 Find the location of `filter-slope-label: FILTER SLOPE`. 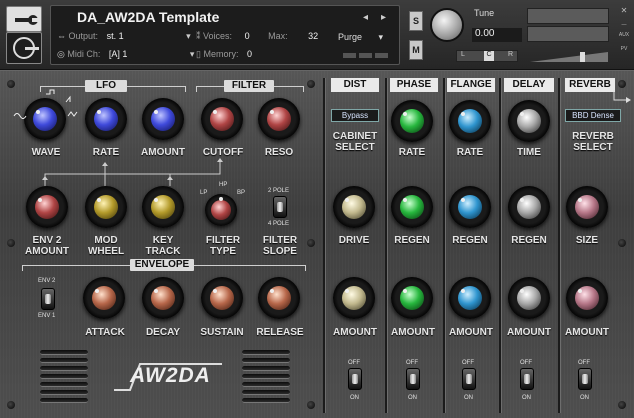

filter-slope-label: FILTER SLOPE is located at coordinates (280, 246).